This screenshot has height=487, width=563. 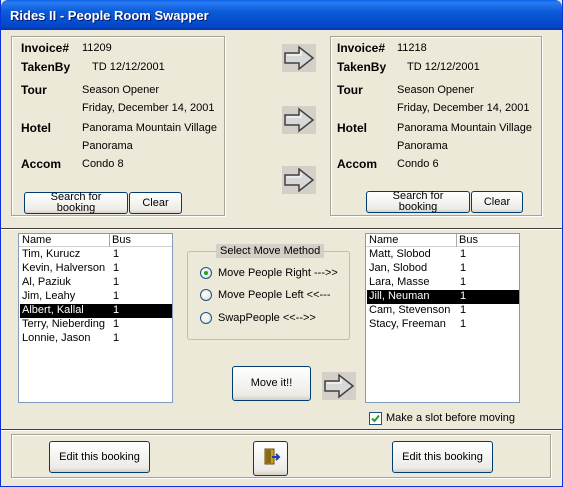 I want to click on radio-swap-label: SwapPeople <<-->>, so click(x=267, y=318).